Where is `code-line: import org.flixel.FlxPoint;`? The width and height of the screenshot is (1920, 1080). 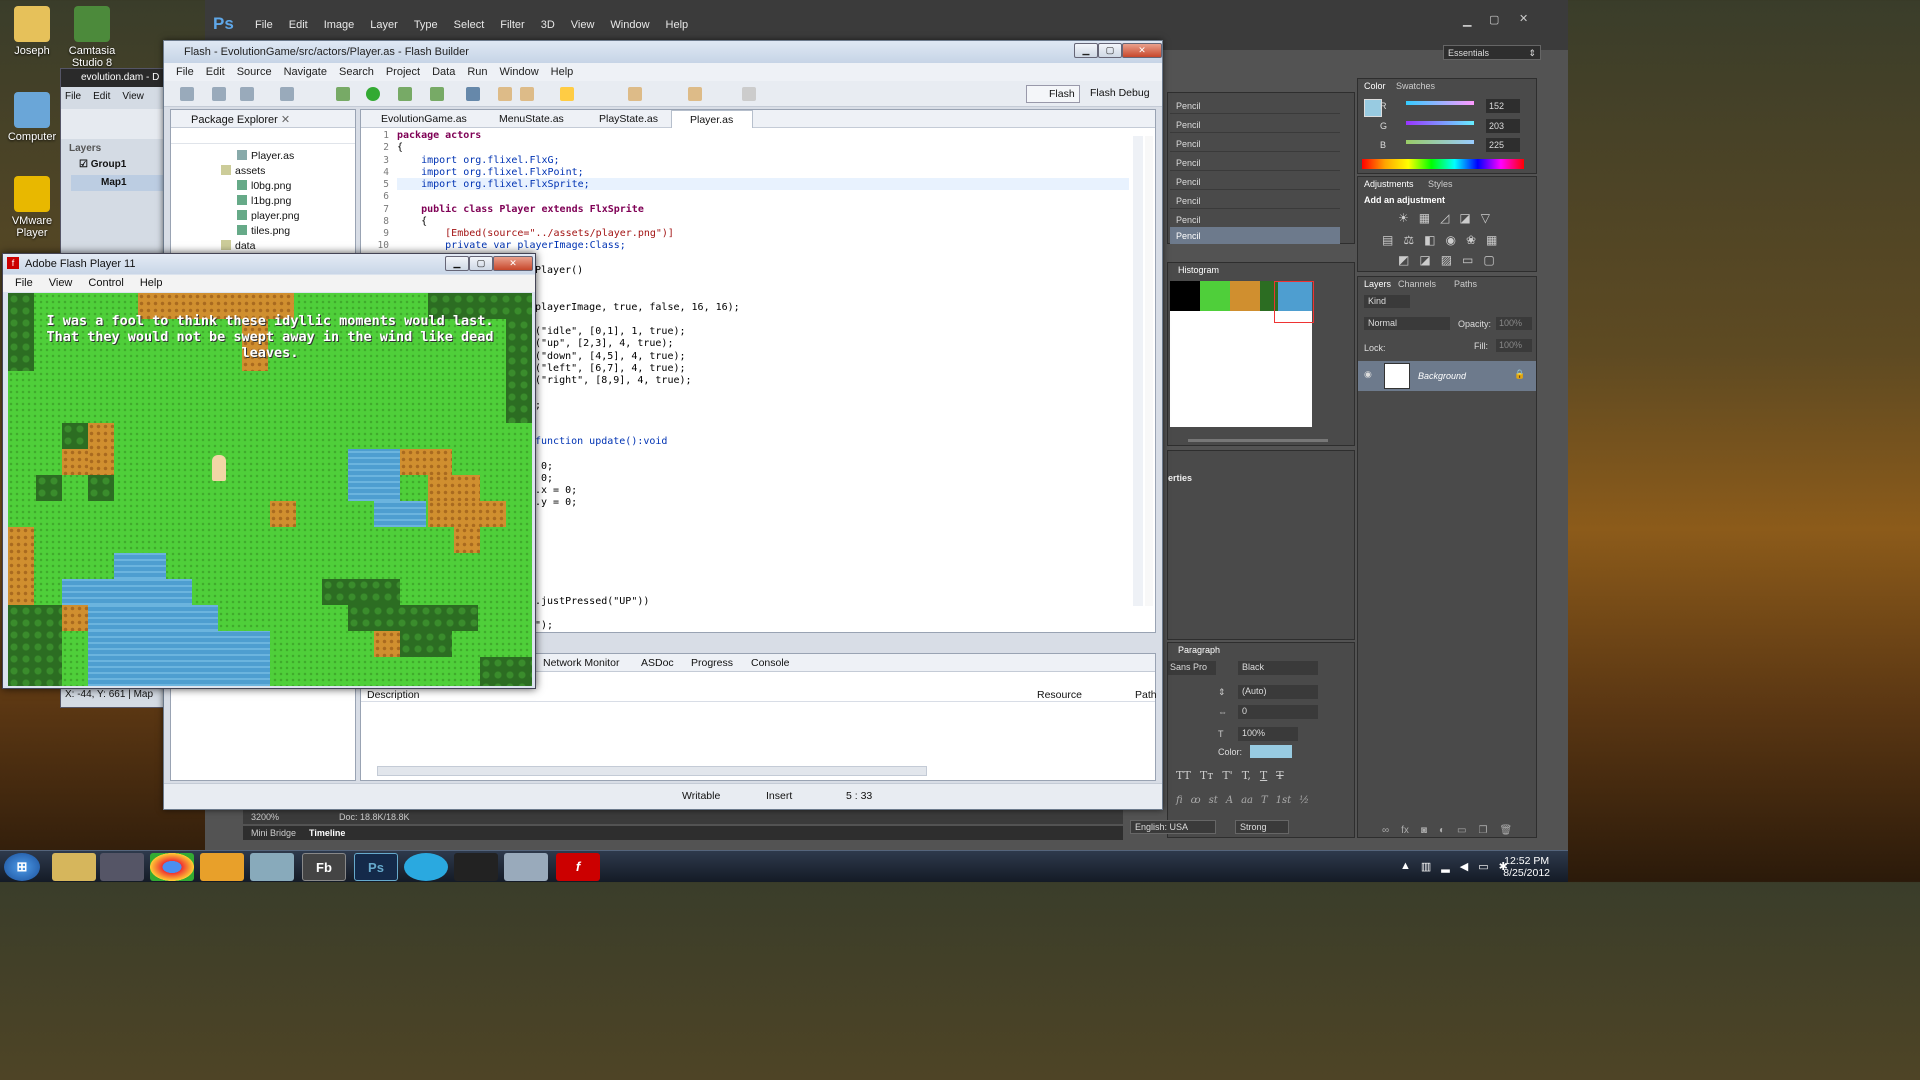
code-line: import org.flixel.FlxPoint; is located at coordinates (490, 172).